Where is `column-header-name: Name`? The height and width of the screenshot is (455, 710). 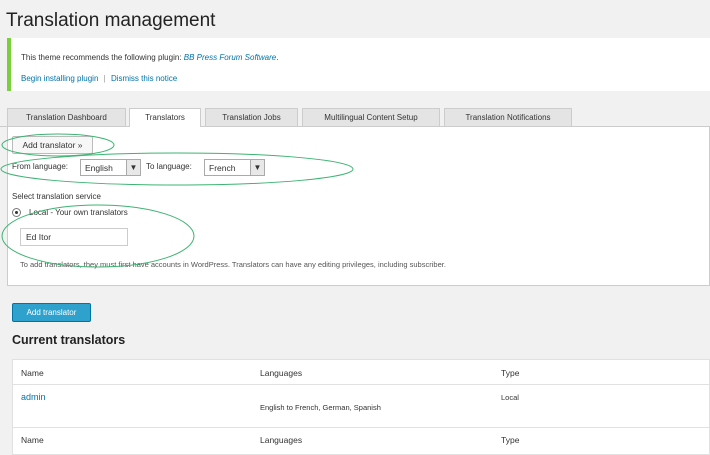
column-header-name: Name is located at coordinates (32, 373).